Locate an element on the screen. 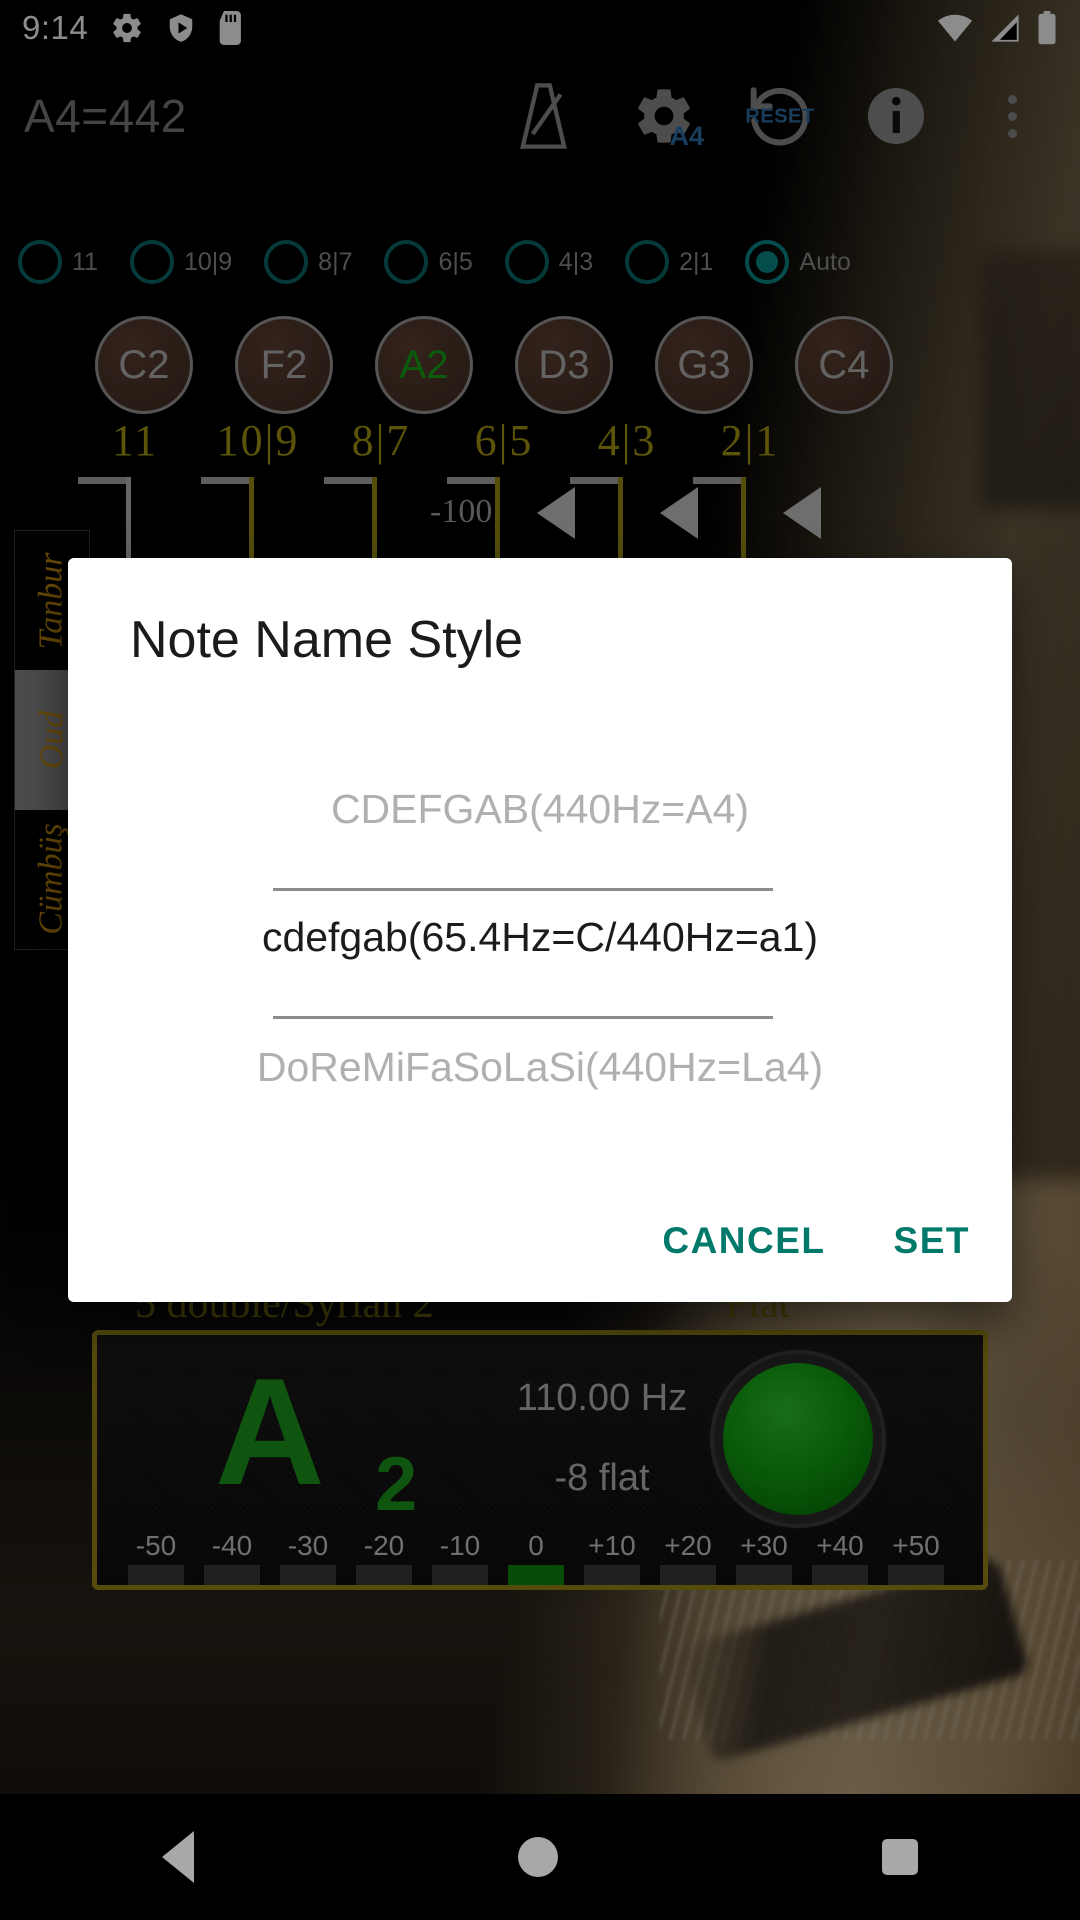  set-button: SET is located at coordinates (932, 1241).